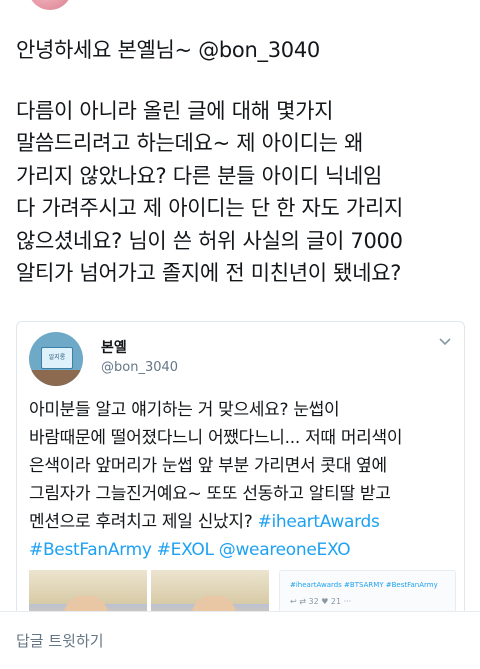 The image size is (480, 669). I want to click on author-avatar, so click(50, 5).